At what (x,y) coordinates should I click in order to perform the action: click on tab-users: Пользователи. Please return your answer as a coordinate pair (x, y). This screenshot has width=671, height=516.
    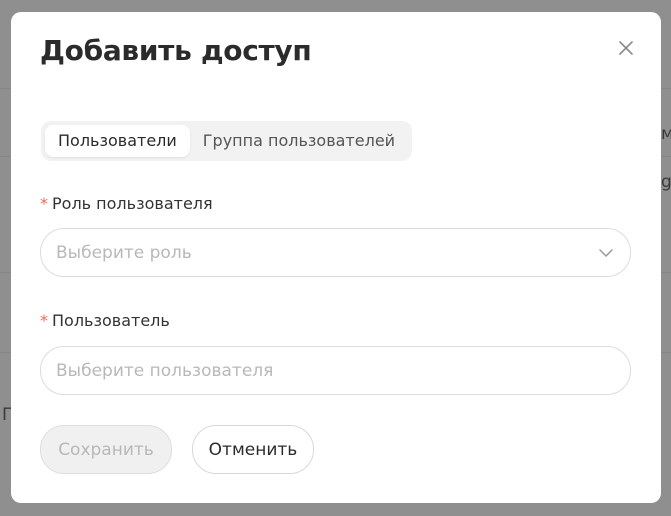
    Looking at the image, I should click on (117, 141).